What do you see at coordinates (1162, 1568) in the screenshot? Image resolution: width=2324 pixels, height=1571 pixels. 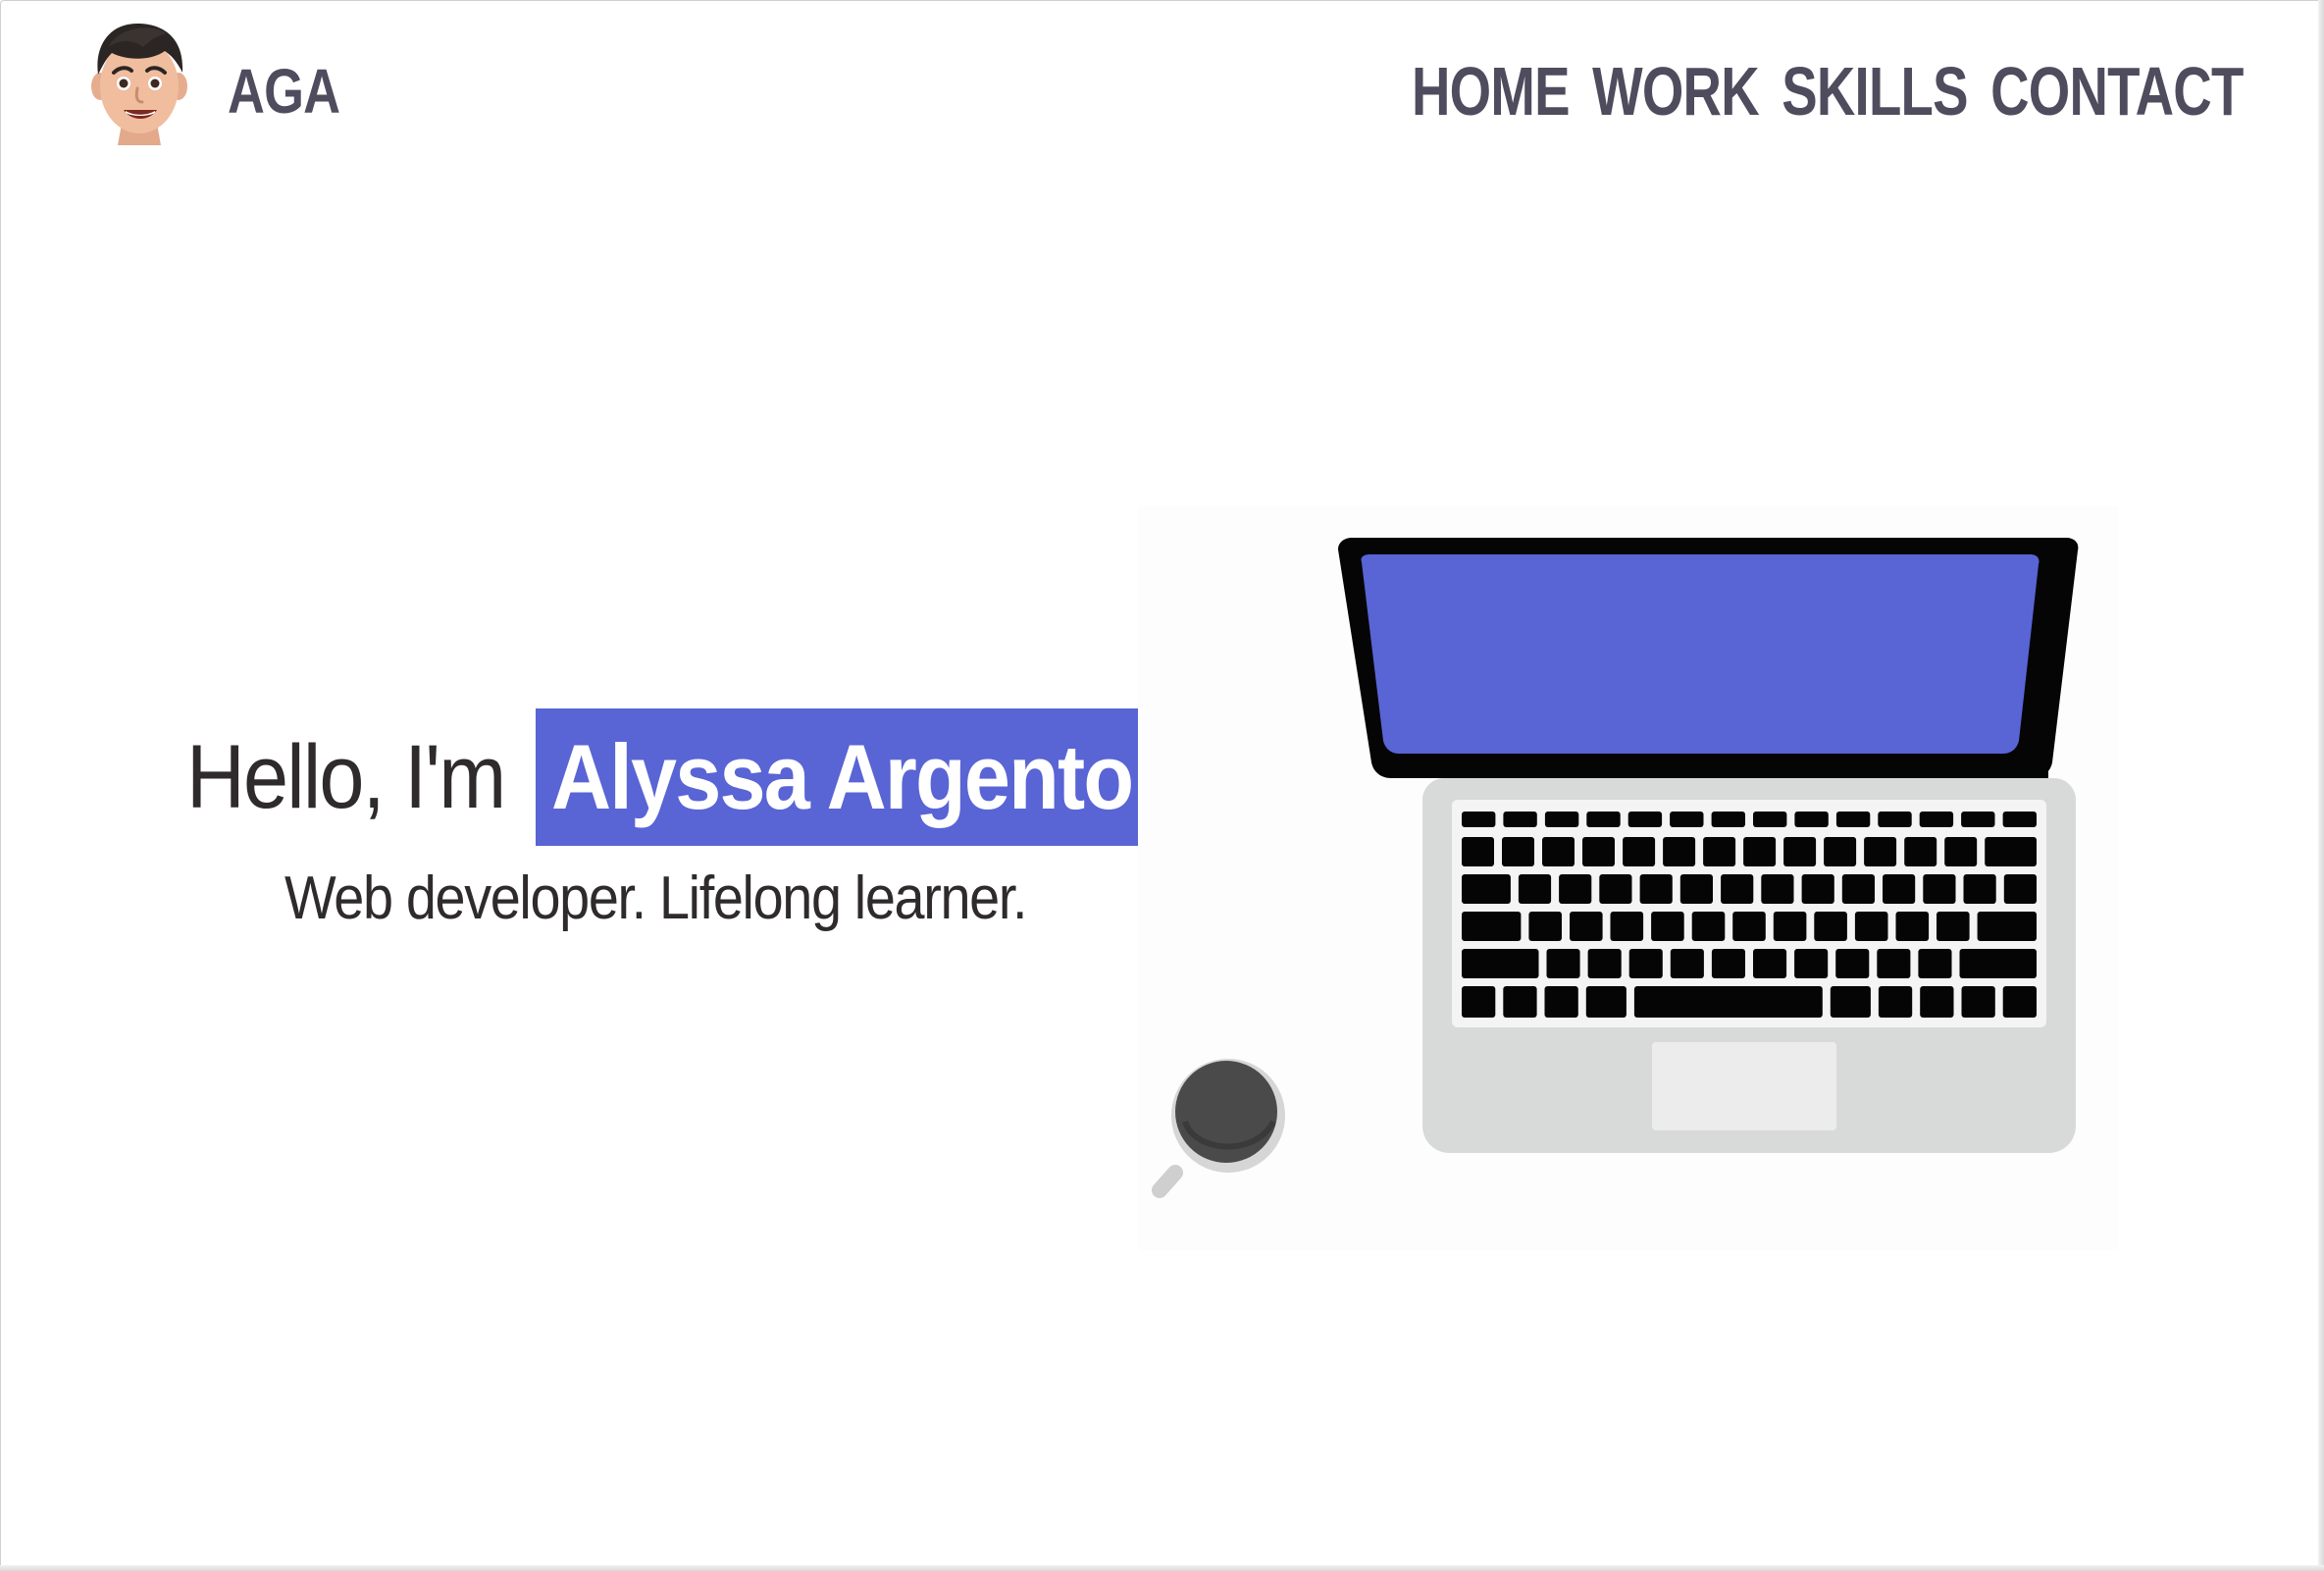 I see `frame-edge-bottom` at bounding box center [1162, 1568].